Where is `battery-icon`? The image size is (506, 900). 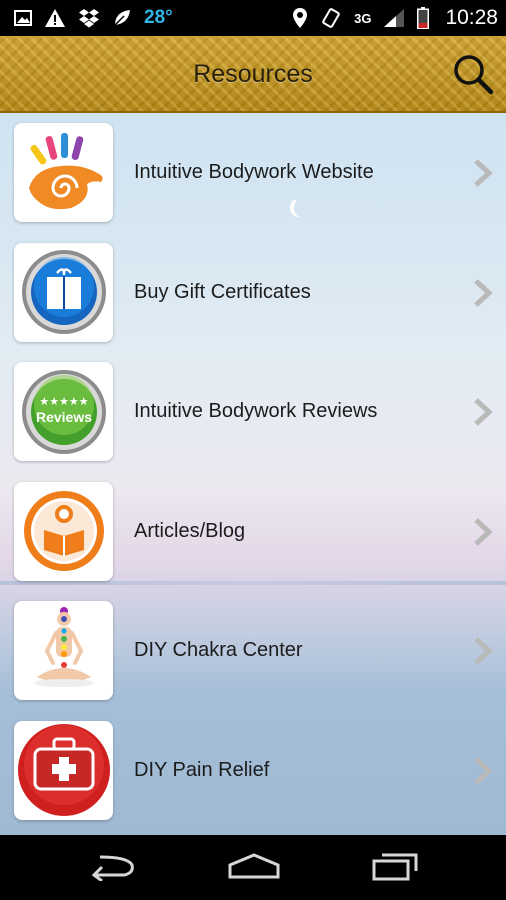
battery-icon is located at coordinates (423, 18).